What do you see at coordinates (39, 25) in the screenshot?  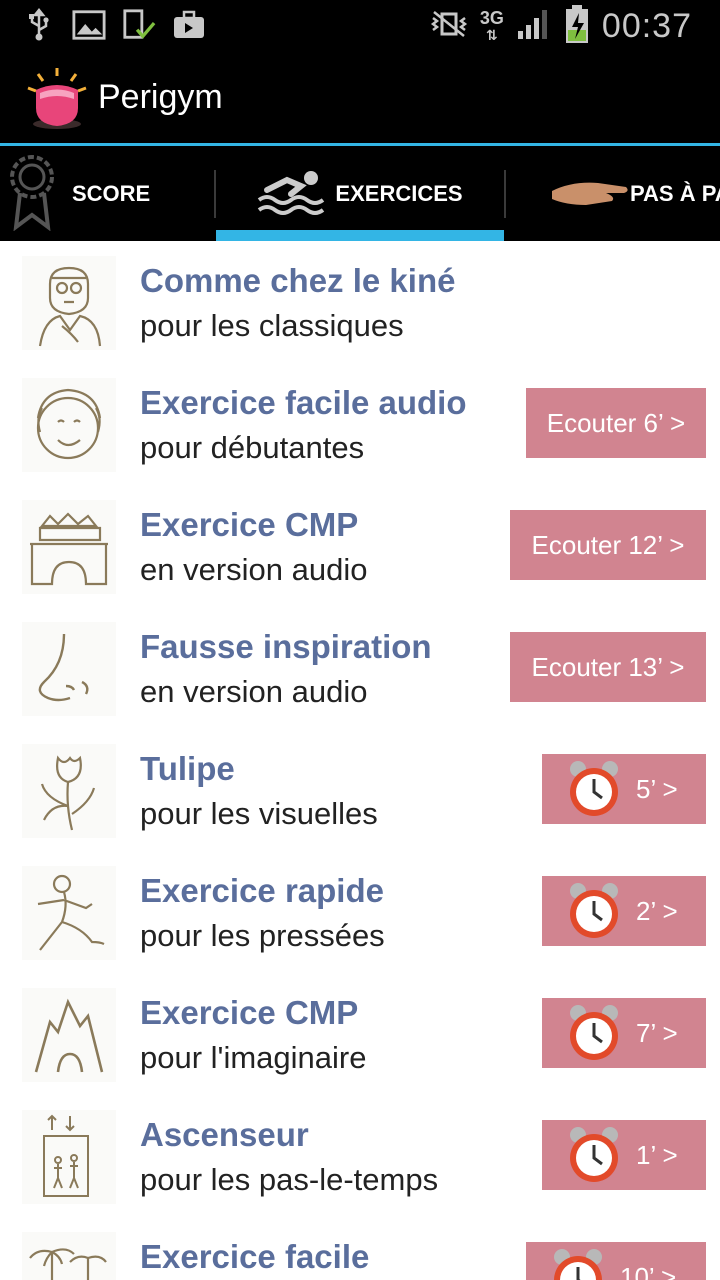 I see `usb-icon` at bounding box center [39, 25].